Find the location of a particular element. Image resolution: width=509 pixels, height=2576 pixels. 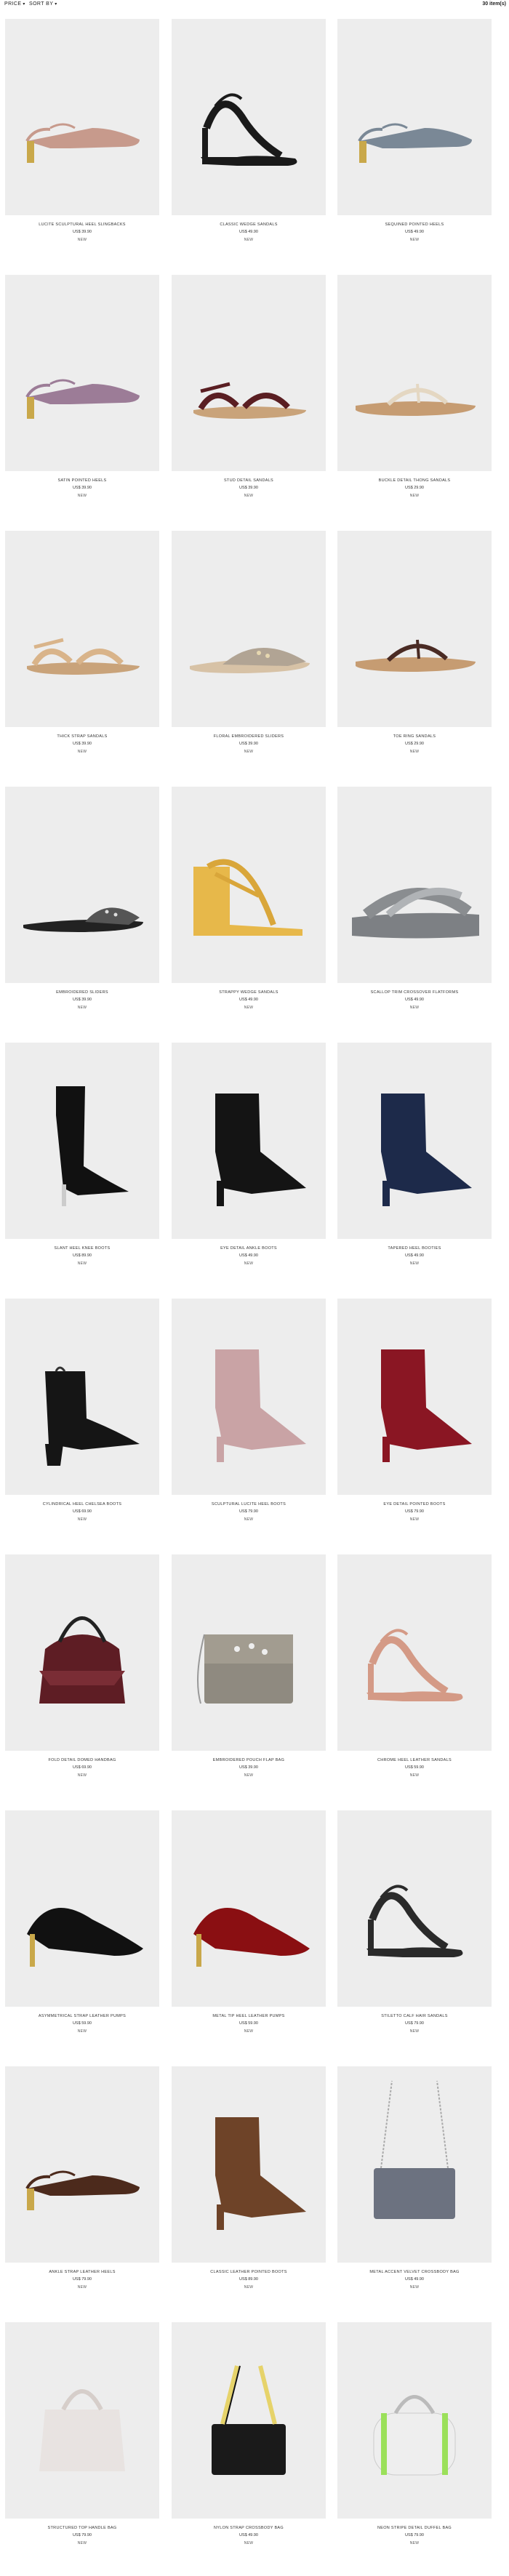

product-card: BUCKLE DETAIL THONG SANDALS US$ 29.90 NEW is located at coordinates (414, 395).